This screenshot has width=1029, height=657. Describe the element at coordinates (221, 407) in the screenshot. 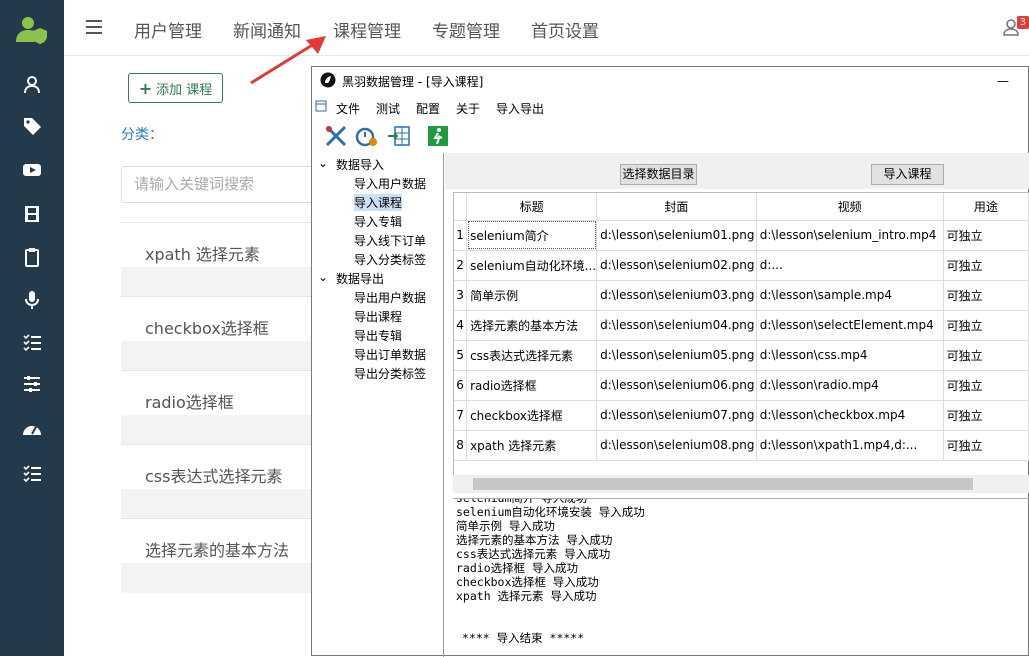

I see `course-item: radio选择框` at that location.